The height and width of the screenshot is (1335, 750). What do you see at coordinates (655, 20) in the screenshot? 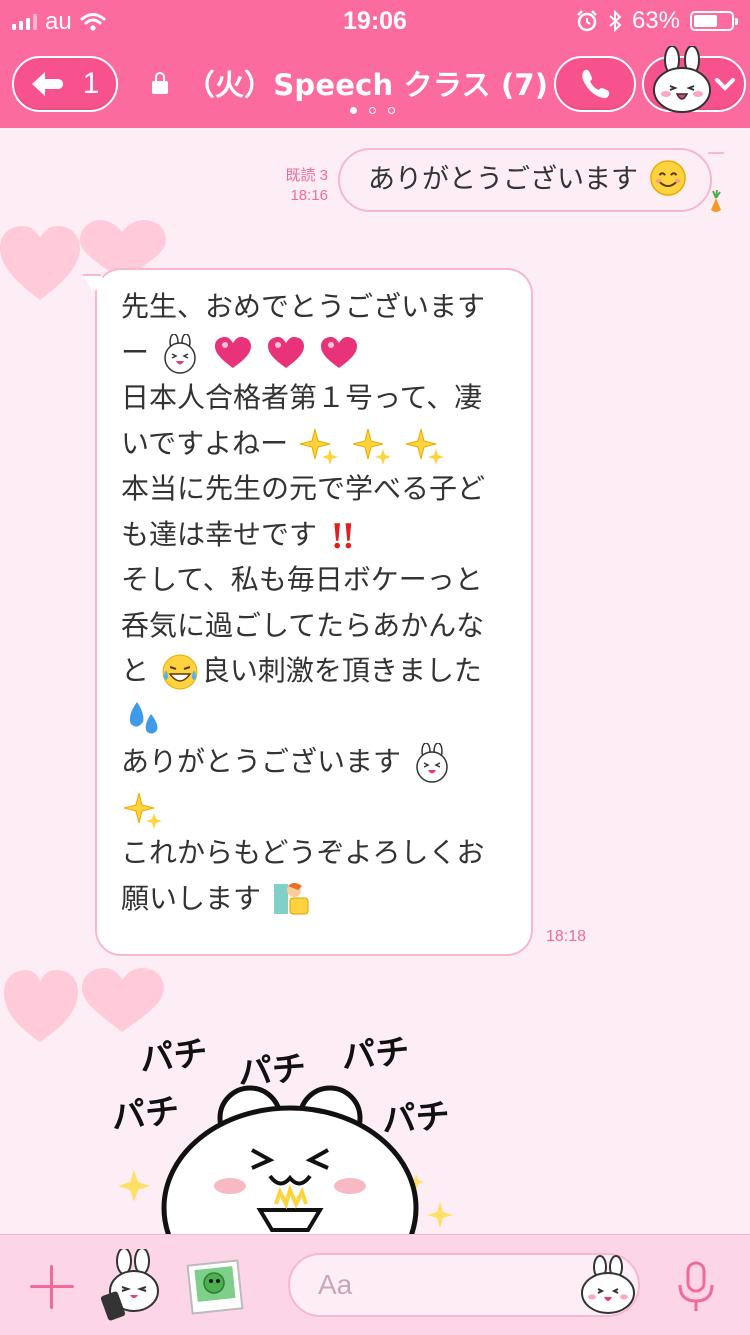
I see `battery-percent: 63%` at bounding box center [655, 20].